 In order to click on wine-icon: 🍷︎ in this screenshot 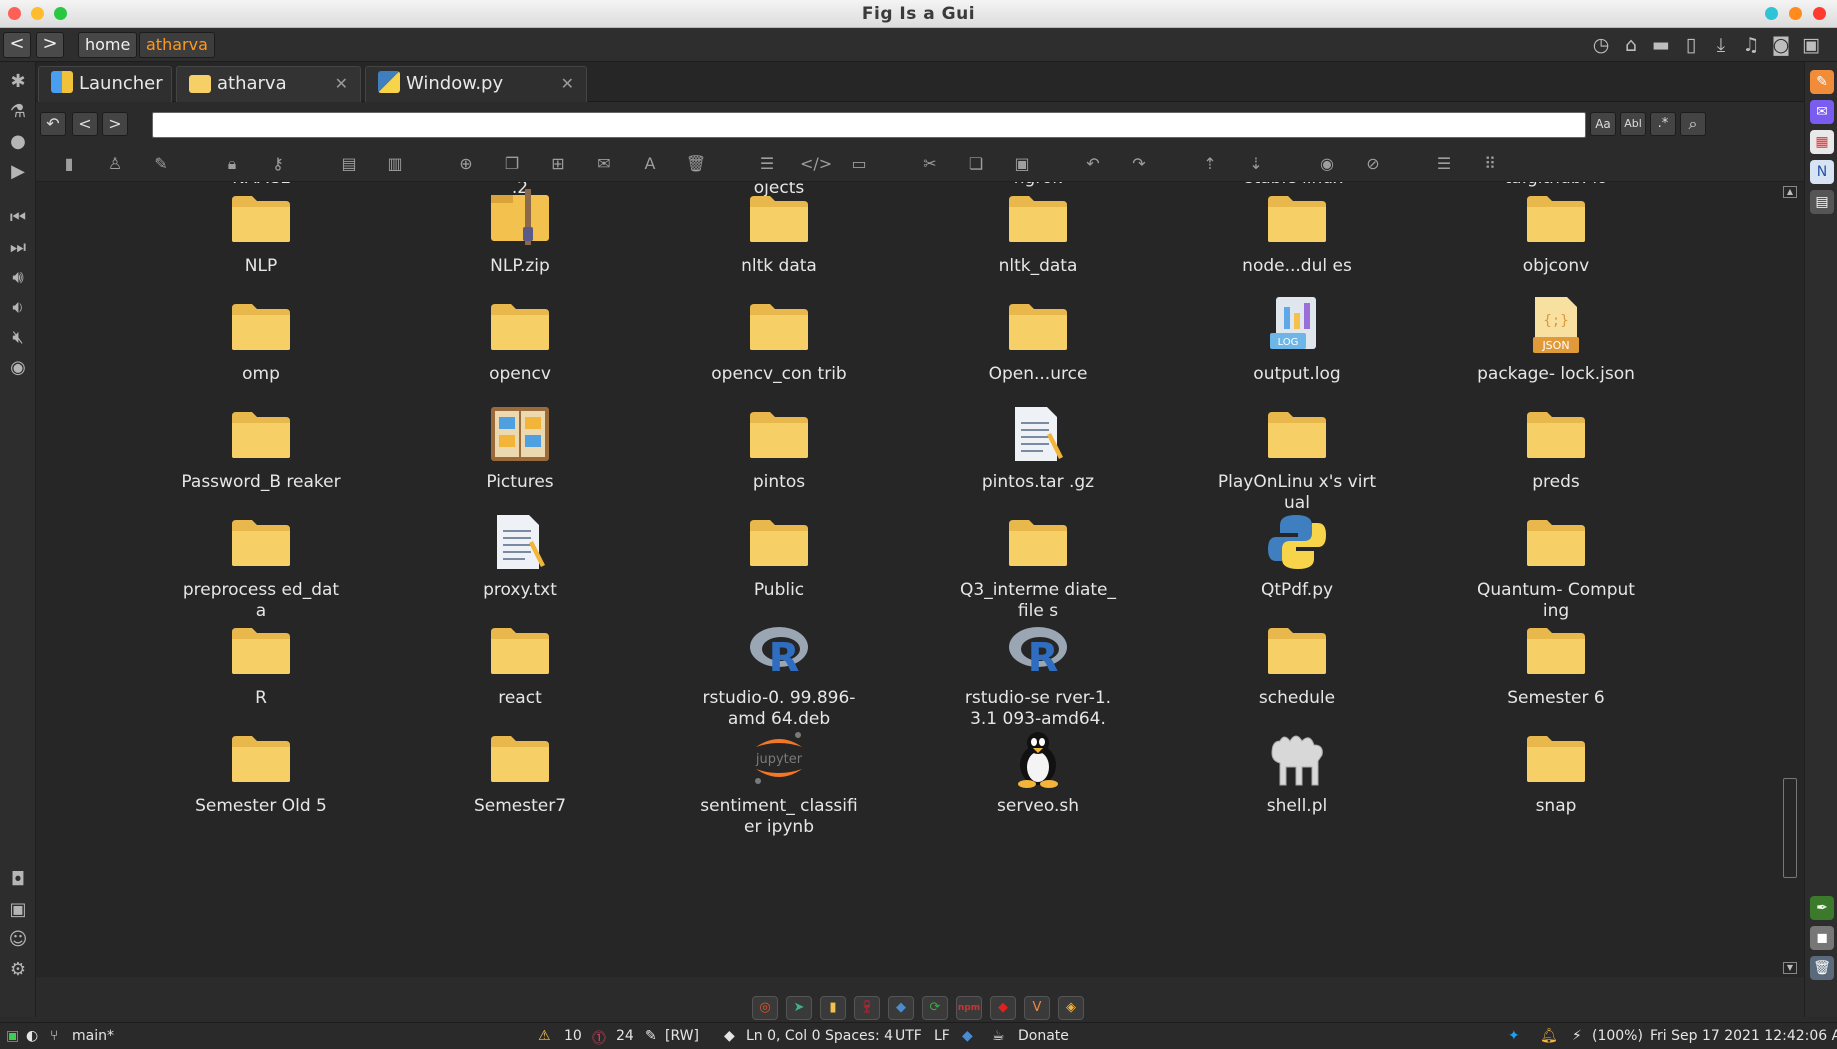, I will do `click(867, 1008)`.